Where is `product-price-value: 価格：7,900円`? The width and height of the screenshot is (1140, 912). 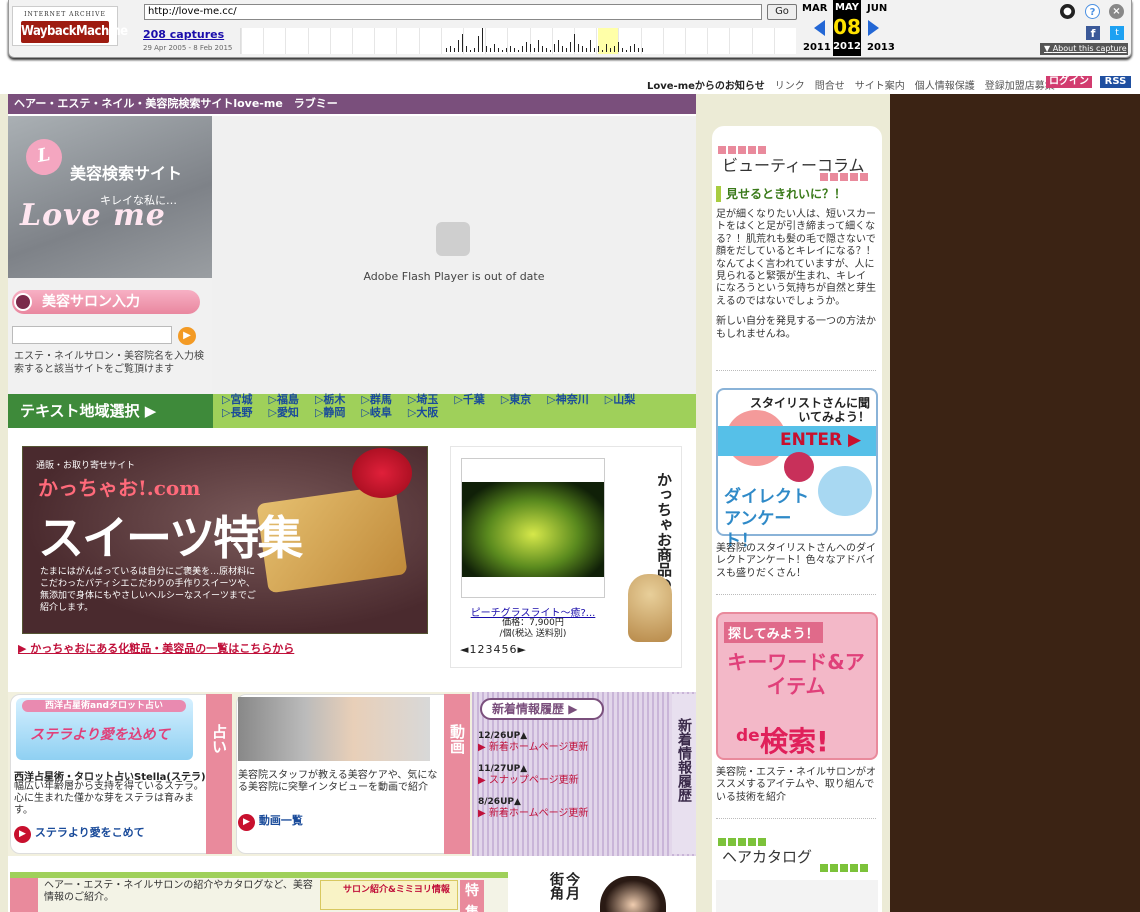
product-price-value: 価格：7,900円 is located at coordinates (533, 623).